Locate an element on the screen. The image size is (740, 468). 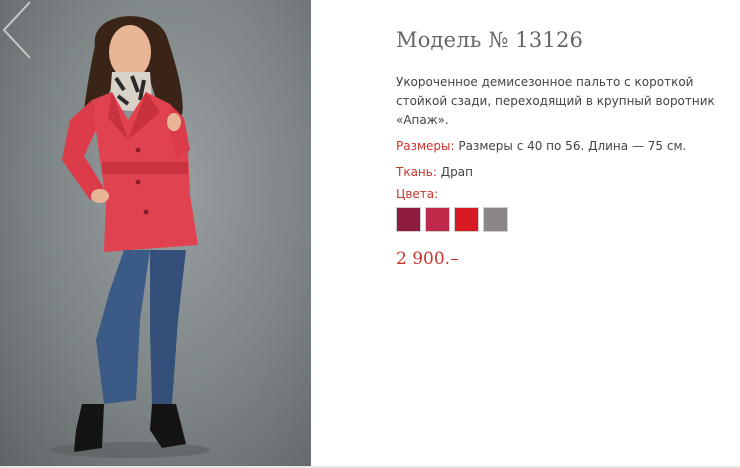
fabric-row: Ткань: Драп is located at coordinates (566, 172).